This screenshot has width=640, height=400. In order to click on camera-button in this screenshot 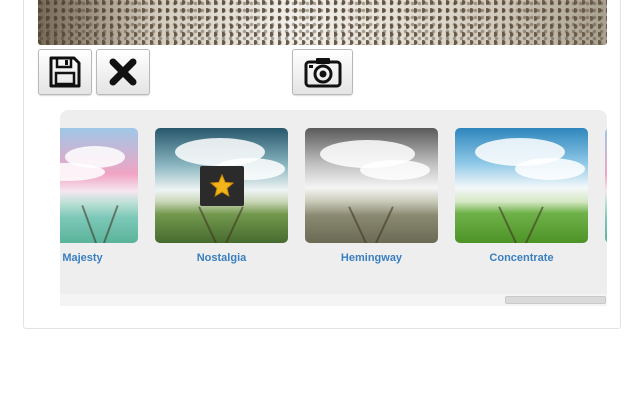, I will do `click(322, 72)`.